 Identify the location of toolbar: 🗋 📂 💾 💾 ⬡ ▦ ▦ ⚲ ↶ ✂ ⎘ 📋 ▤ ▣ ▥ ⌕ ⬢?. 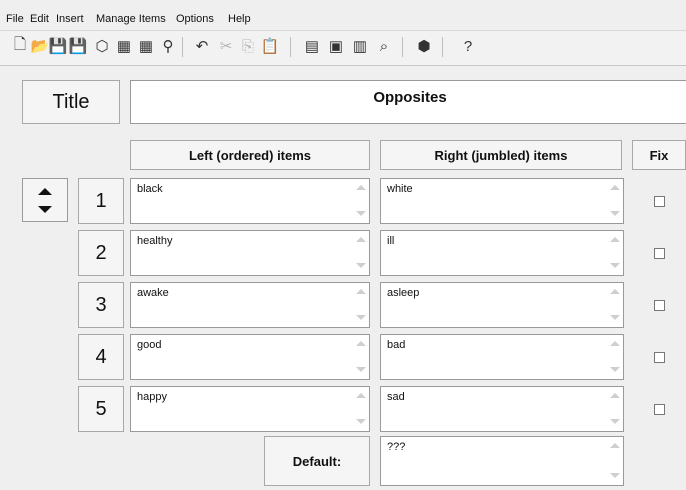
(343, 48).